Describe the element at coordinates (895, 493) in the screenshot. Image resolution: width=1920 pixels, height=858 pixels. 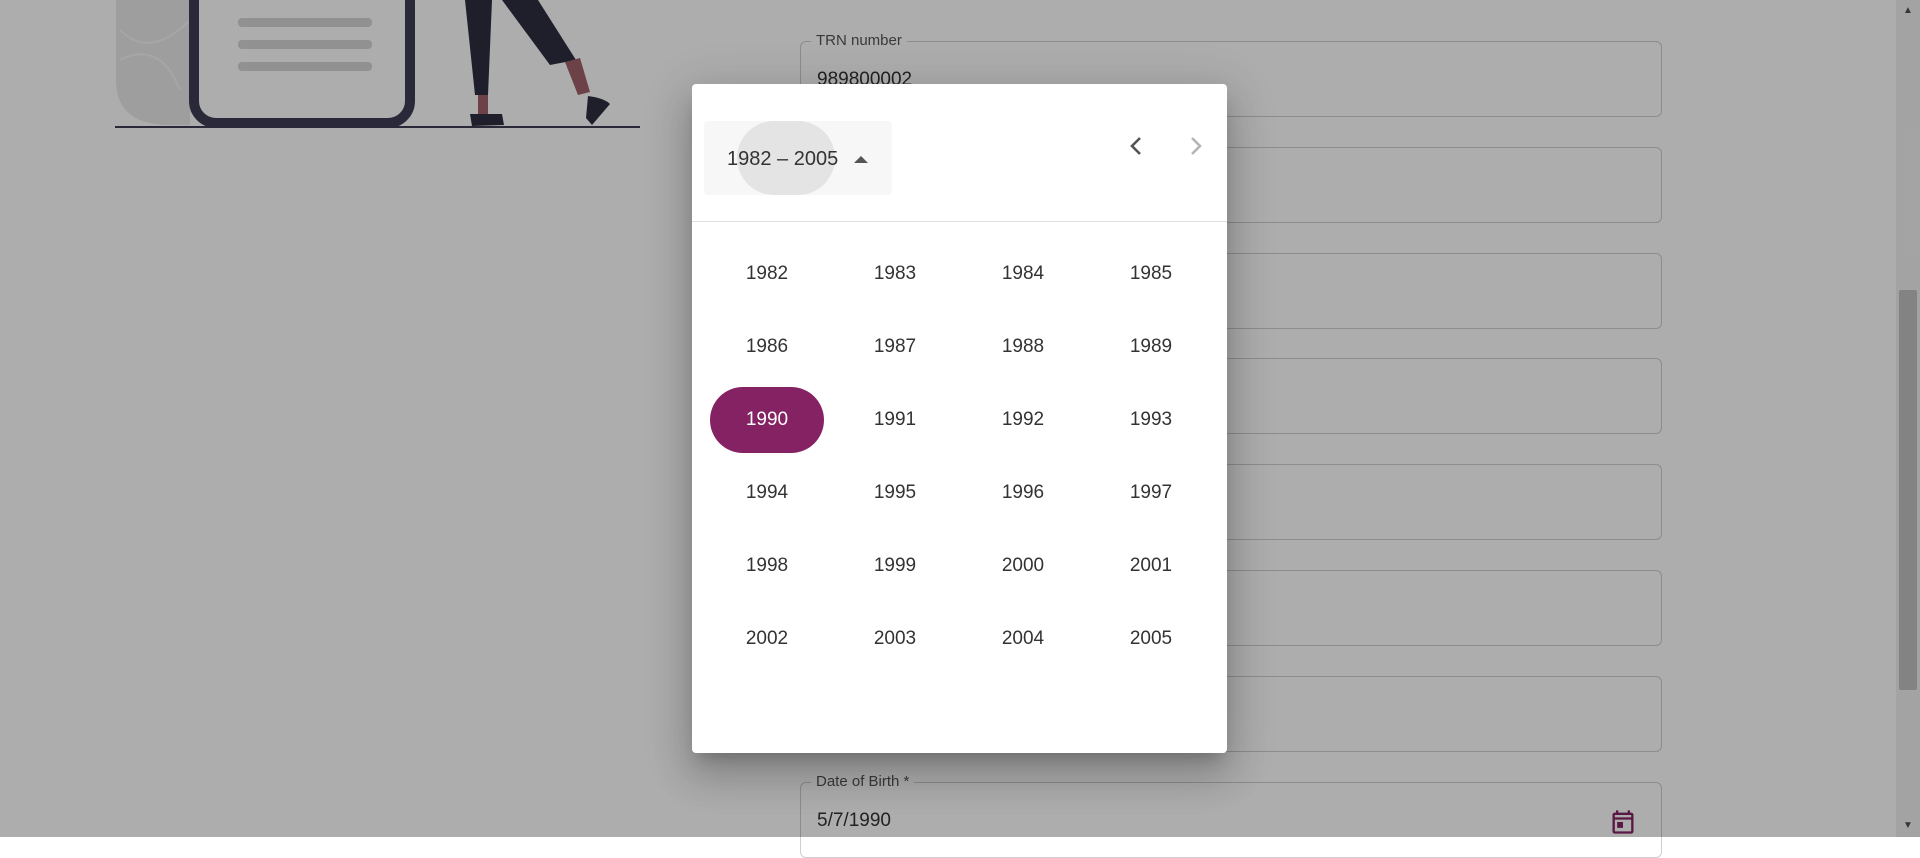
I see `year-cell: 1995` at that location.